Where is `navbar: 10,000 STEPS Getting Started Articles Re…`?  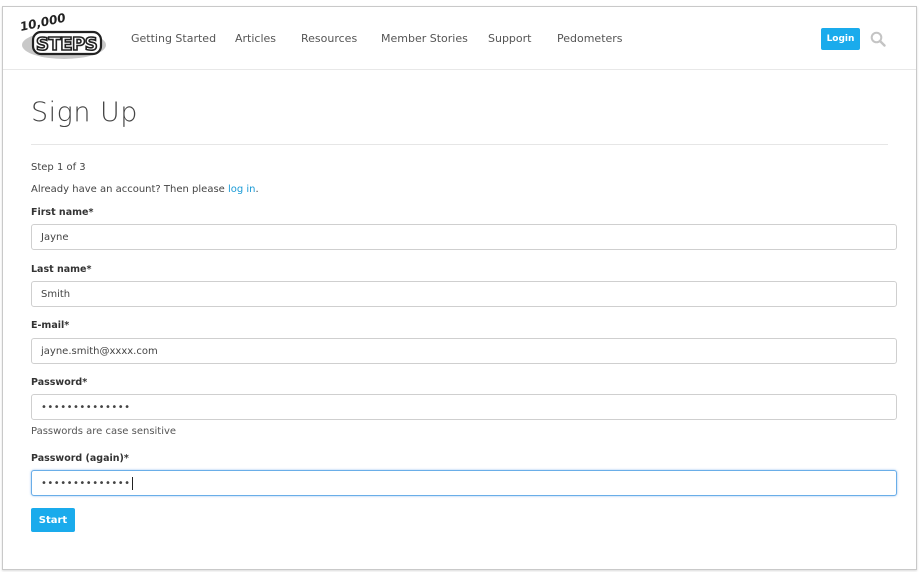 navbar: 10,000 STEPS Getting Started Articles Re… is located at coordinates (459, 38).